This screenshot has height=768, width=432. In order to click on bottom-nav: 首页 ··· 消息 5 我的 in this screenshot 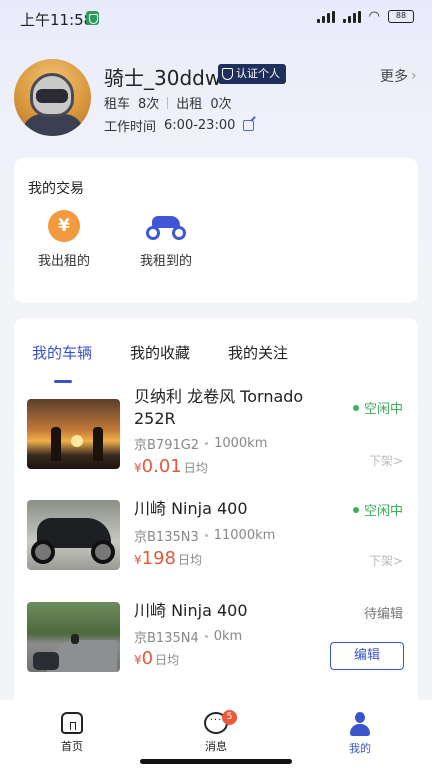, I will do `click(216, 734)`.